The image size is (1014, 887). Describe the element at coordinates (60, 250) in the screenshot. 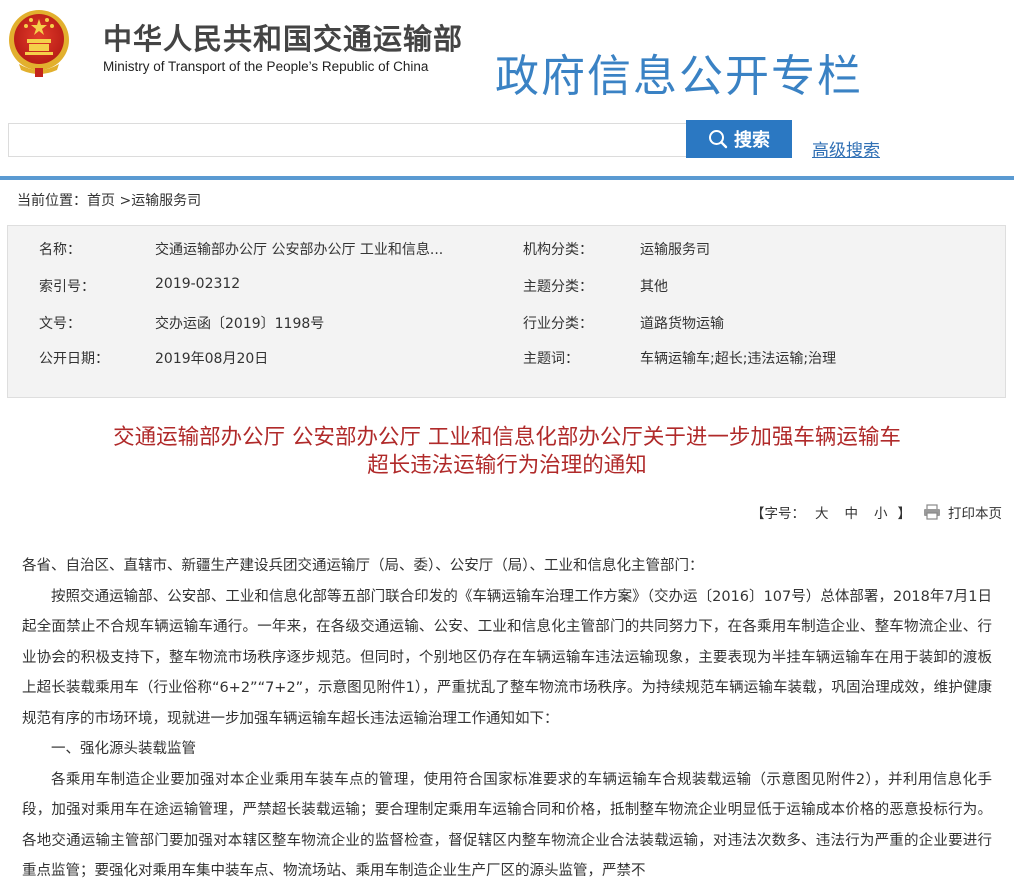

I see `meta-name-label: 名称：` at that location.